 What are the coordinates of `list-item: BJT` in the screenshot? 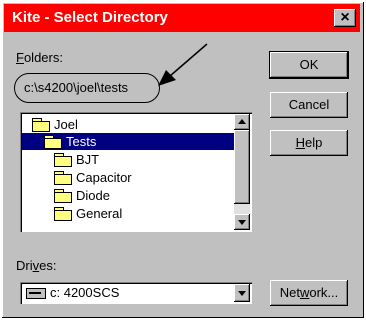 It's located at (76, 159).